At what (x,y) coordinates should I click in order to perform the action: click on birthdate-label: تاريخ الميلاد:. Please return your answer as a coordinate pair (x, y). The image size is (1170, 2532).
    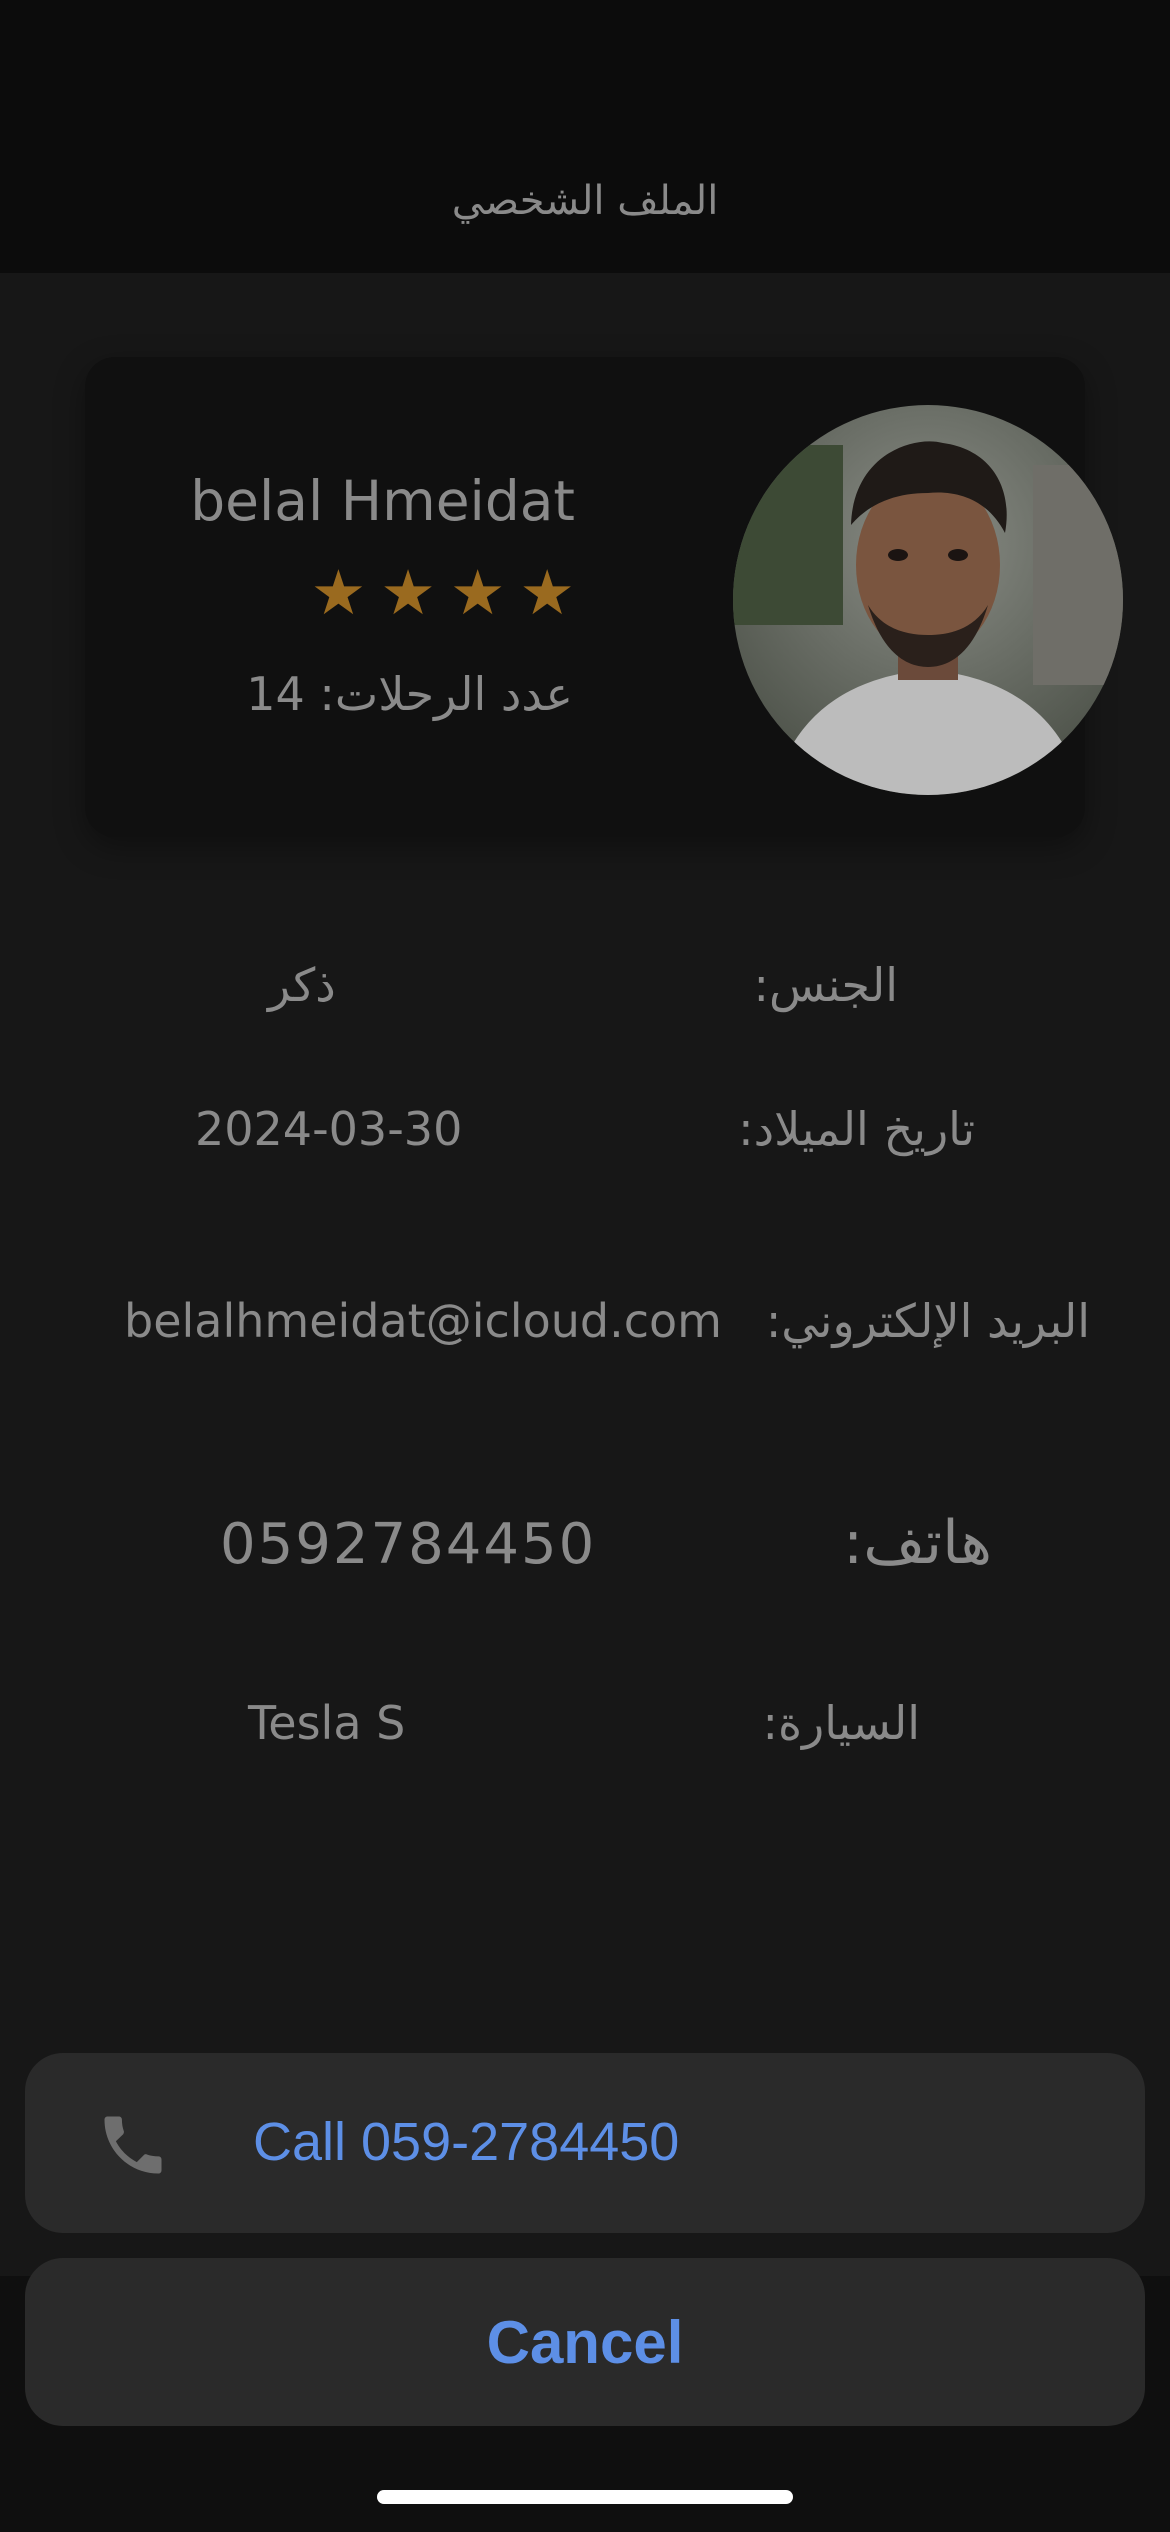
    Looking at the image, I should click on (856, 1129).